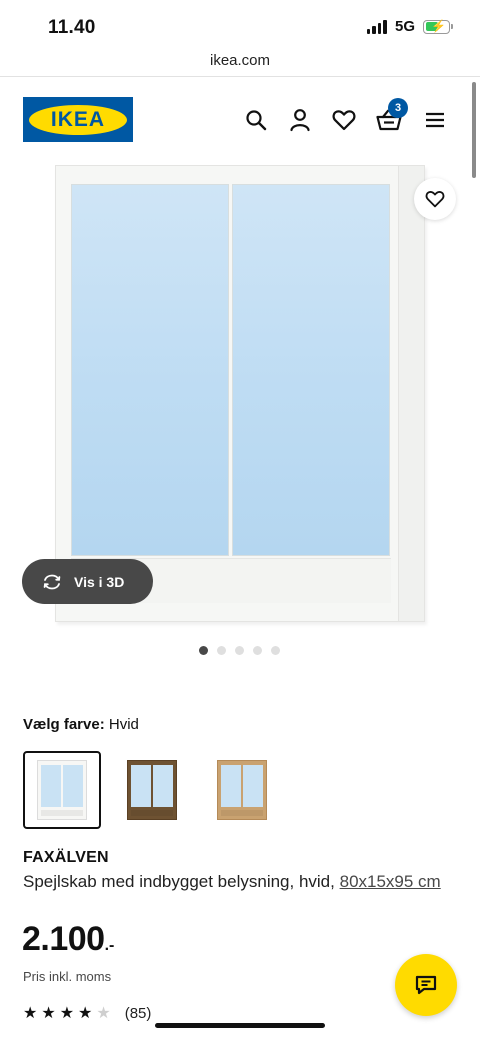 The image size is (480, 1038). I want to click on product-size-link: 80x15x95 cm, so click(390, 881).